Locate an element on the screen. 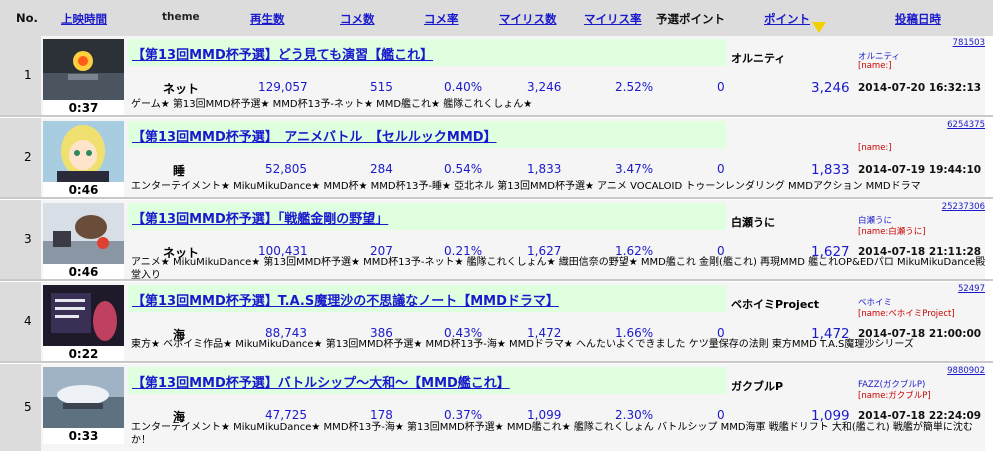 This screenshot has width=993, height=451. header-posted-sort-link: 投稿日時 is located at coordinates (918, 19).